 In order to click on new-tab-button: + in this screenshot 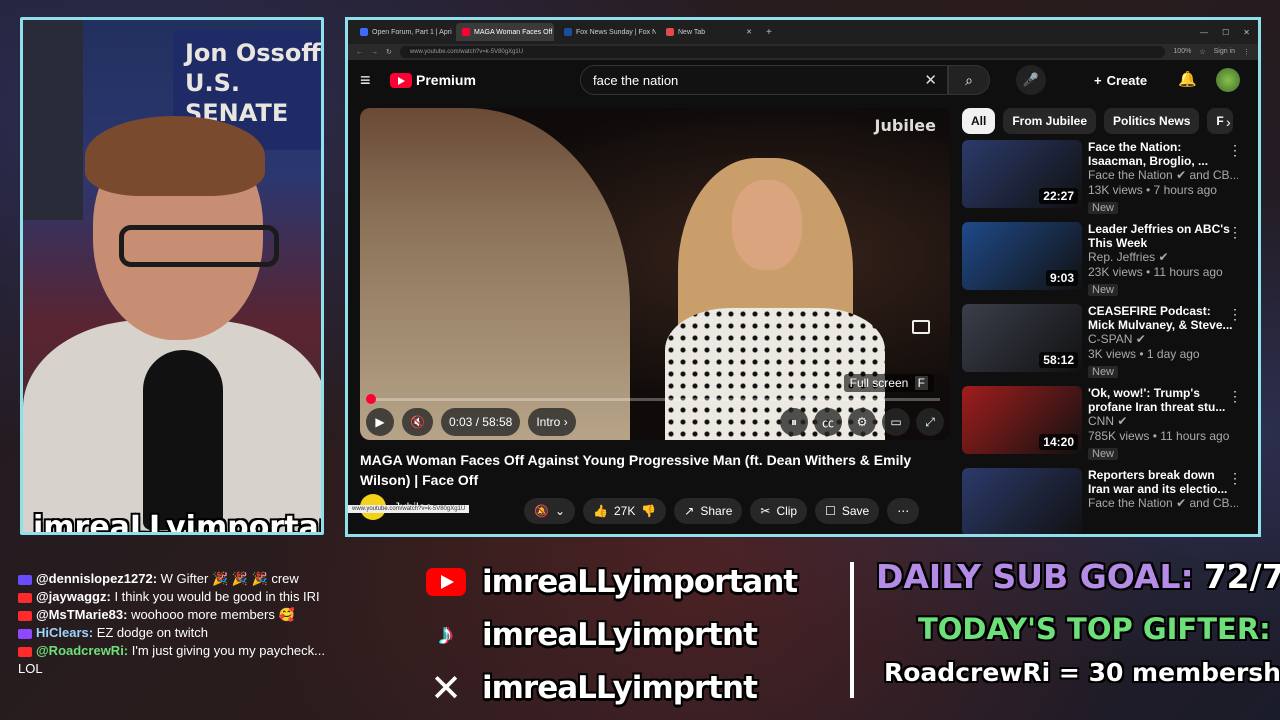, I will do `click(769, 32)`.